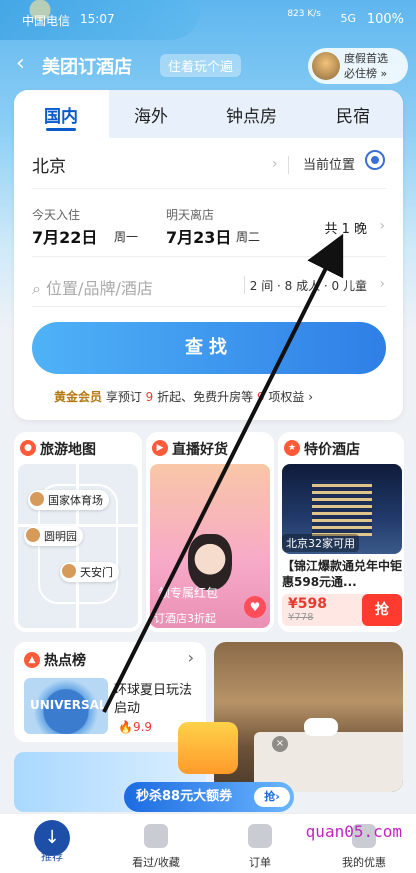  What do you see at coordinates (78, 397) in the screenshot?
I see `member-level: 黄金会员` at bounding box center [78, 397].